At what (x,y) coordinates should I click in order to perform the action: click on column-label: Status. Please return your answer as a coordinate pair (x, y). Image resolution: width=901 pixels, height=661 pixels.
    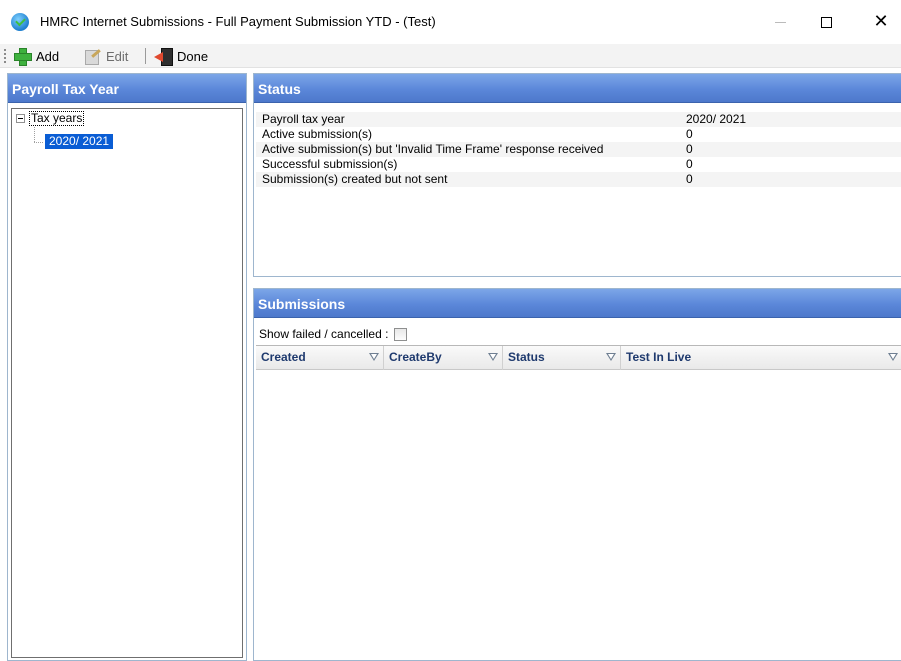
    Looking at the image, I should click on (526, 357).